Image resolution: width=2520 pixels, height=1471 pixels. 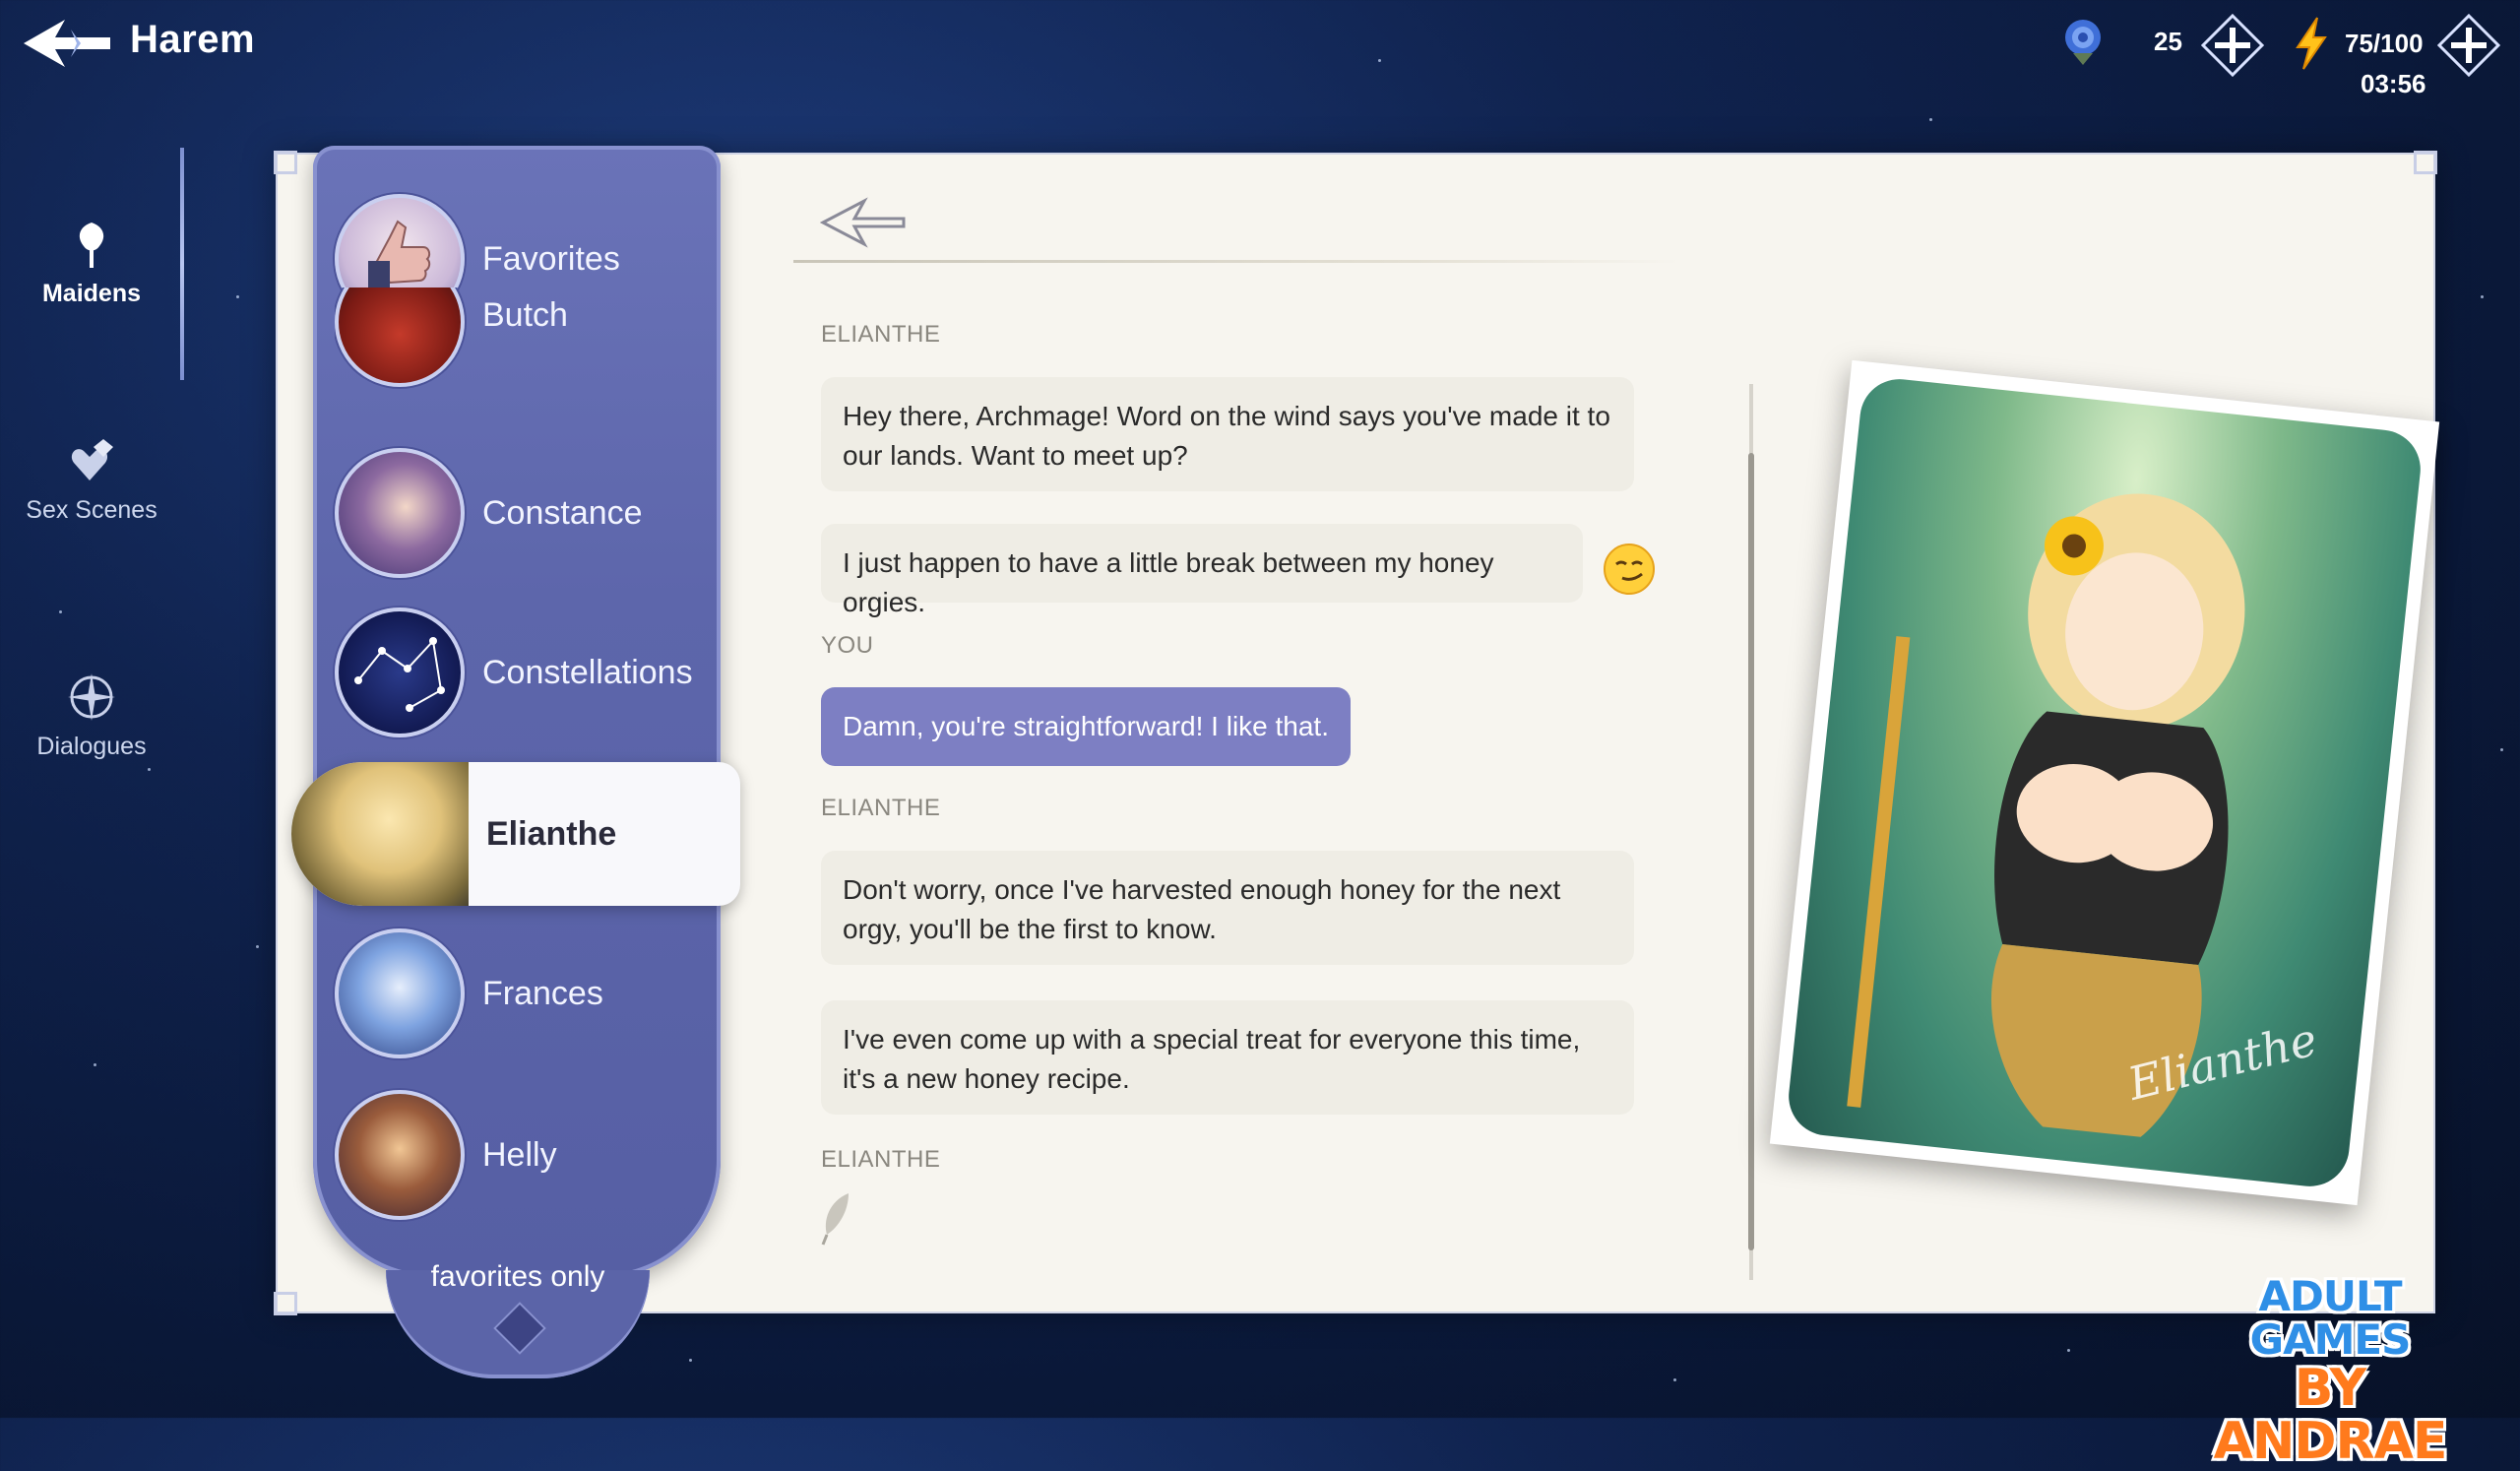 I want to click on nav-label-maidens: Maidens, so click(x=91, y=293).